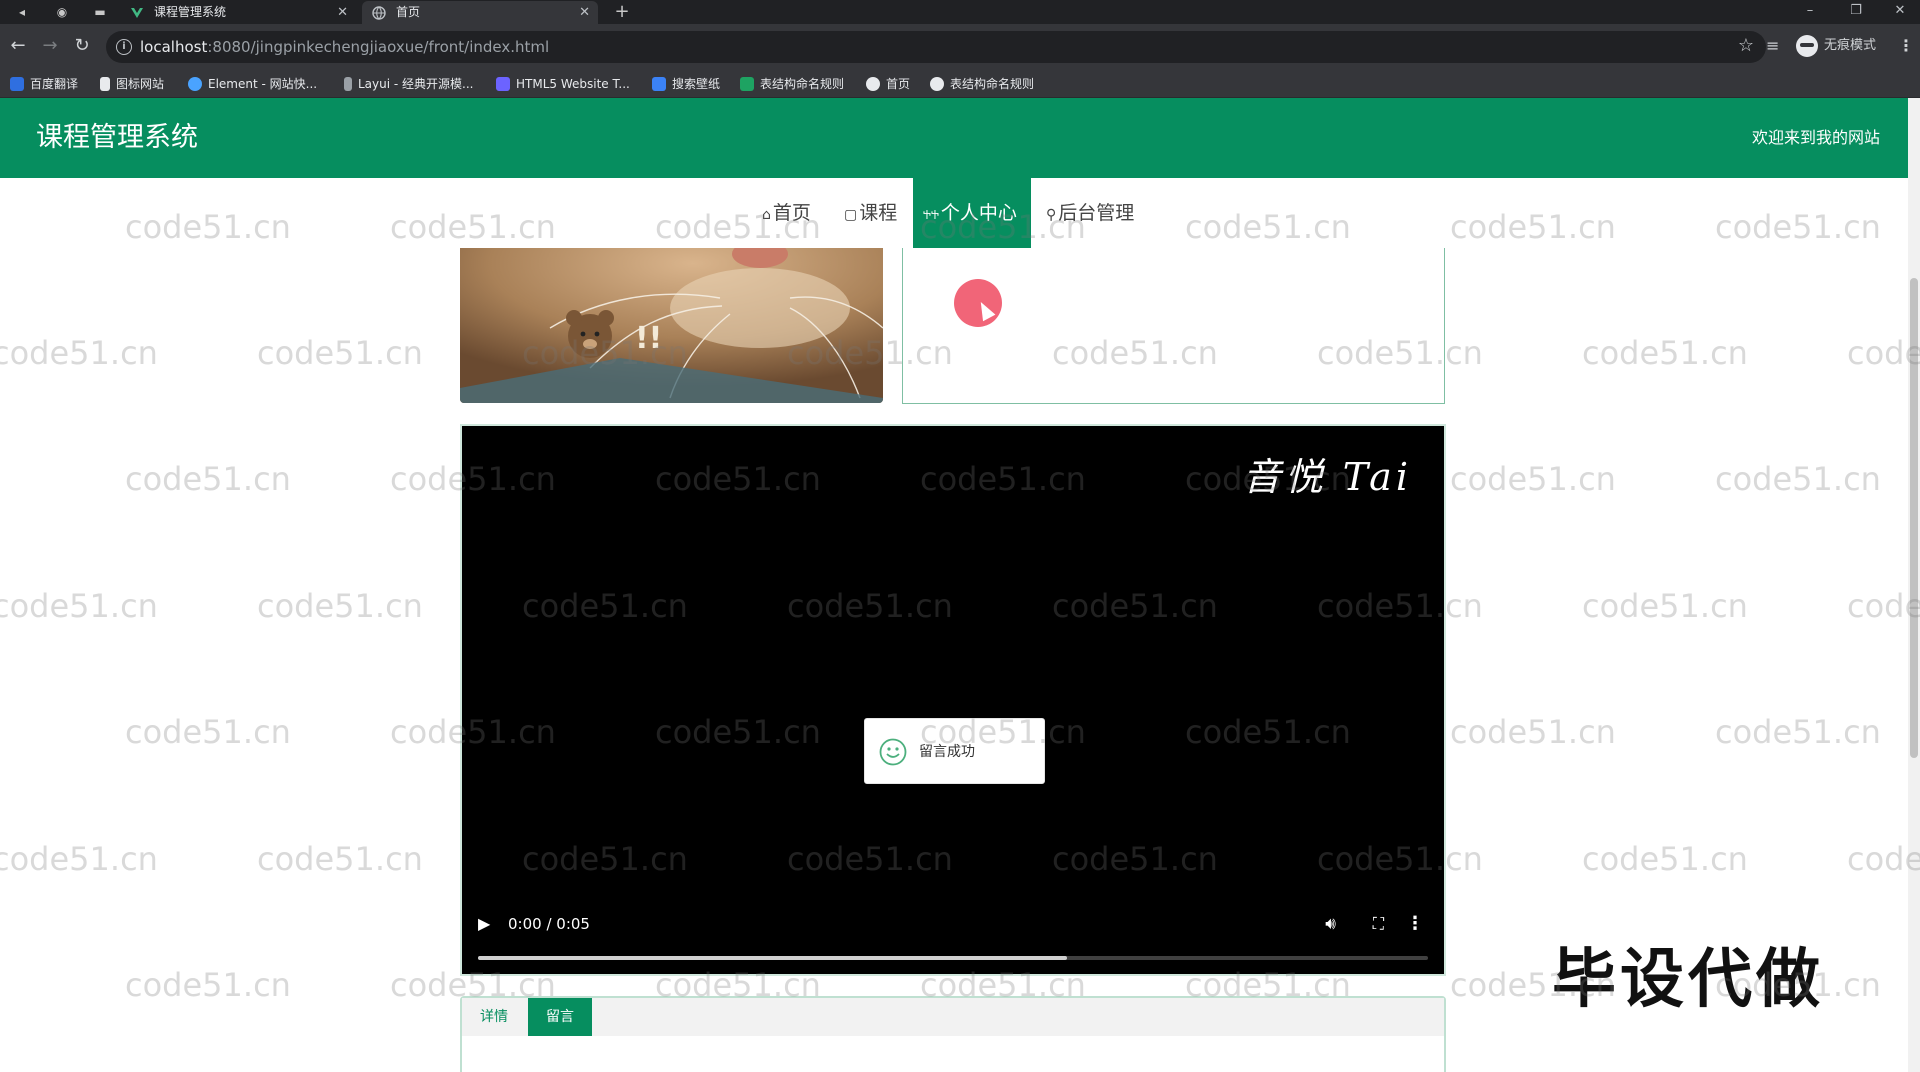  What do you see at coordinates (888, 84) in the screenshot?
I see `bookmark-item: 首页` at bounding box center [888, 84].